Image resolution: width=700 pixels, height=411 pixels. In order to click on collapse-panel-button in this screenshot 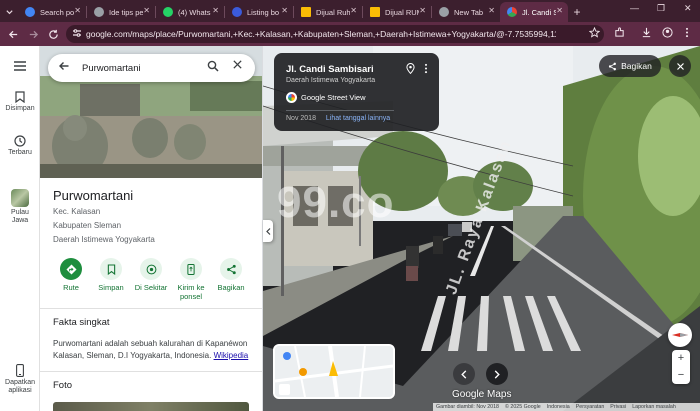, I will do `click(268, 231)`.